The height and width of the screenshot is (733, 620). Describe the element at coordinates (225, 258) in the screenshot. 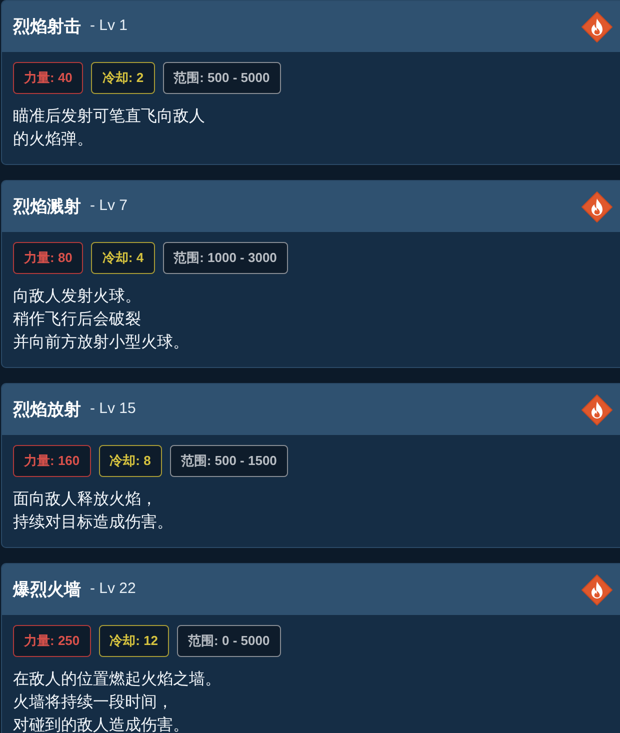

I see `range-stat: 范围: 1000 - 3000` at that location.